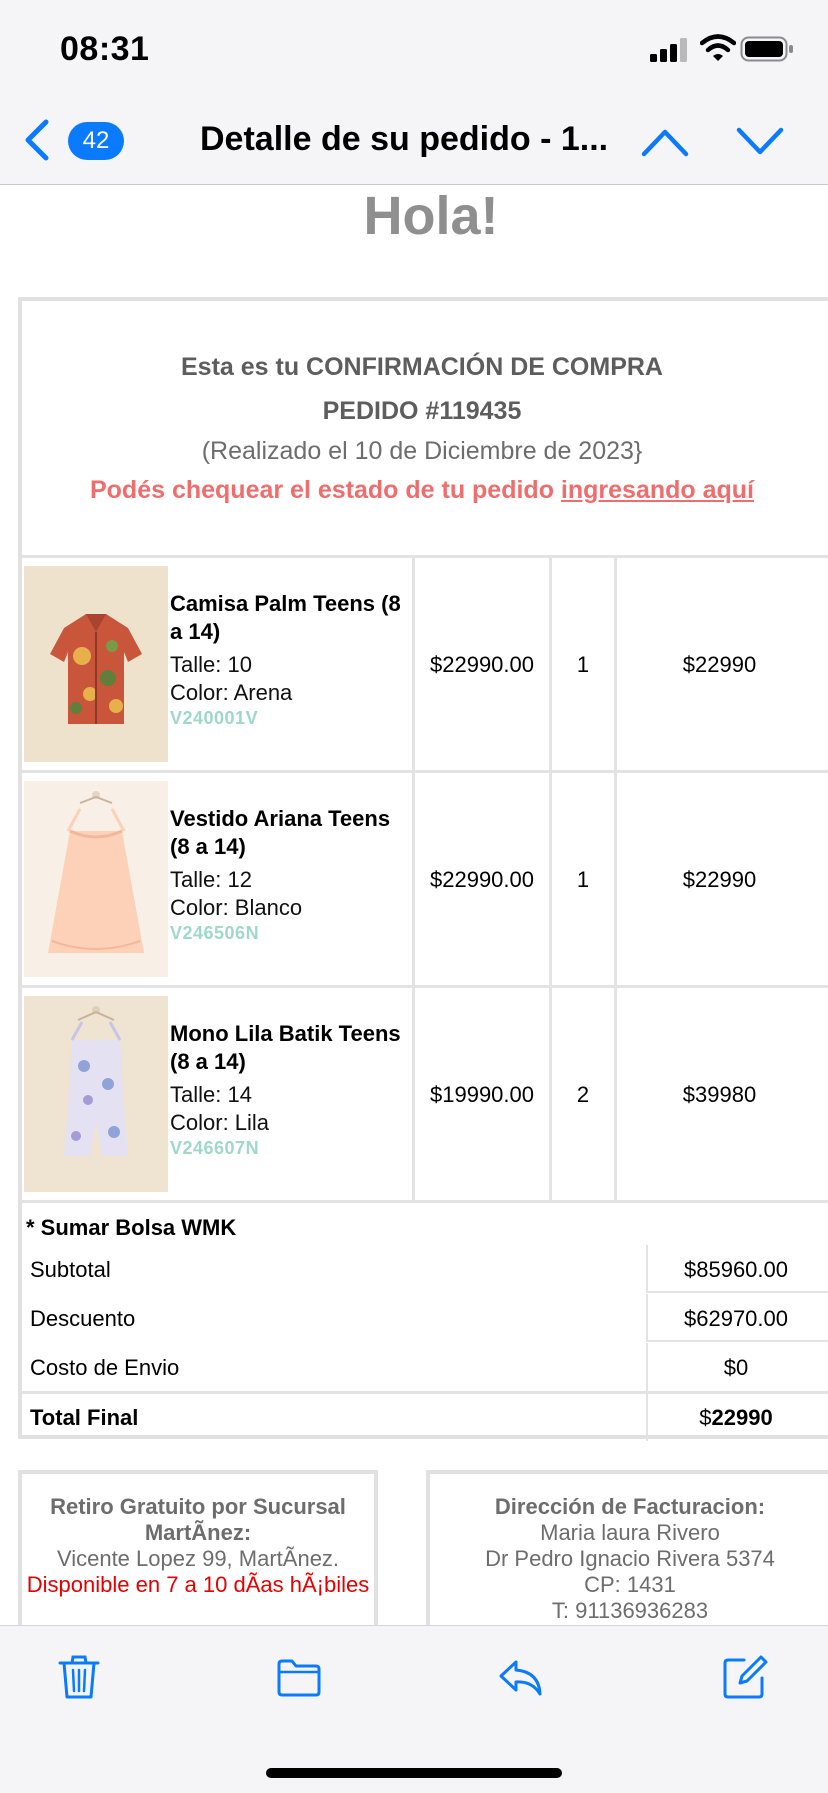  I want to click on billing-street: Dr Pedro Ignacio Rivera 5374, so click(630, 1558).